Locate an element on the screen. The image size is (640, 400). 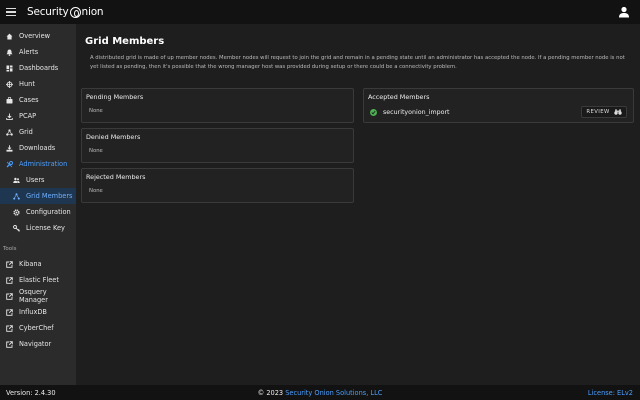
pending-members-card: Pending Members None is located at coordinates (217, 105).